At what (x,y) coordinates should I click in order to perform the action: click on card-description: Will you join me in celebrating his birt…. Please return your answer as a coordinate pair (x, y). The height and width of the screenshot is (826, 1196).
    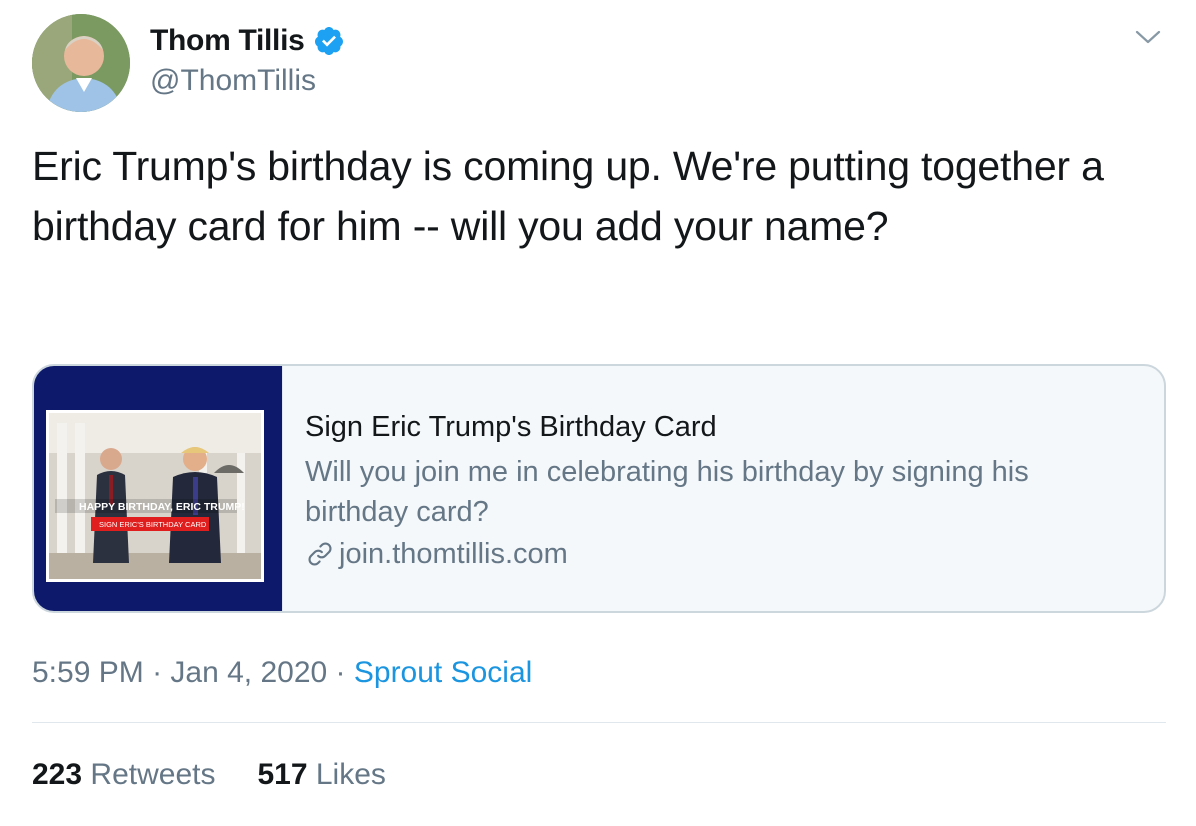
    Looking at the image, I should click on (667, 492).